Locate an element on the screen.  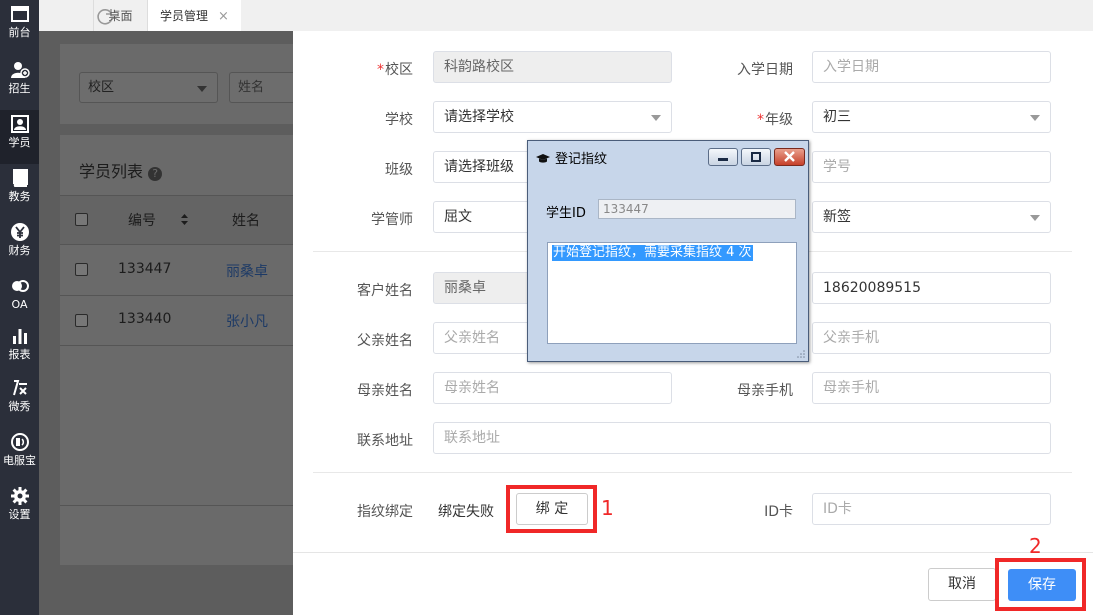
father-name-label: 父亲姓名 is located at coordinates (385, 341).